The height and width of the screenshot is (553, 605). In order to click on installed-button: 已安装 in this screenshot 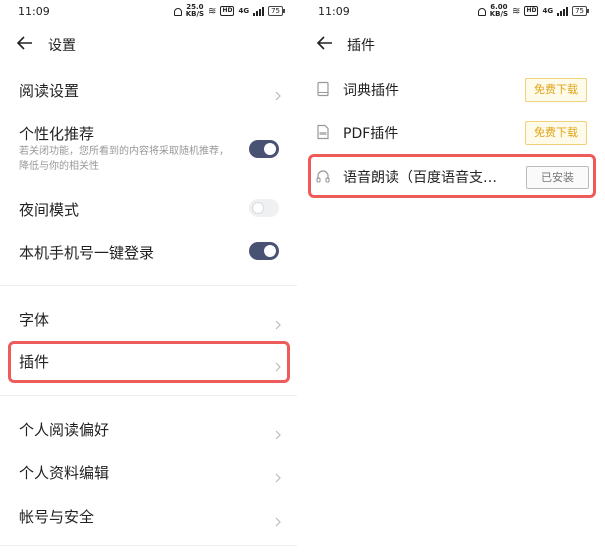, I will do `click(557, 177)`.